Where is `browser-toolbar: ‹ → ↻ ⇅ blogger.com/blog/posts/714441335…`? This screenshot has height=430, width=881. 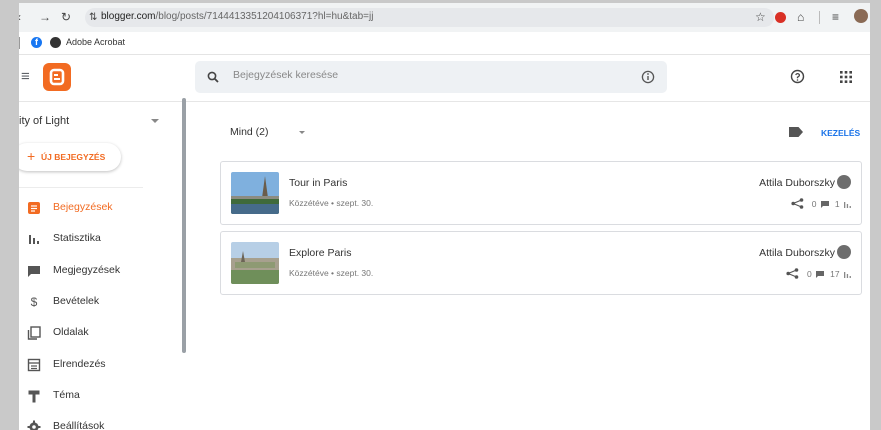
browser-toolbar: ‹ → ↻ ⇅ blogger.com/blog/posts/714441335… is located at coordinates (444, 17).